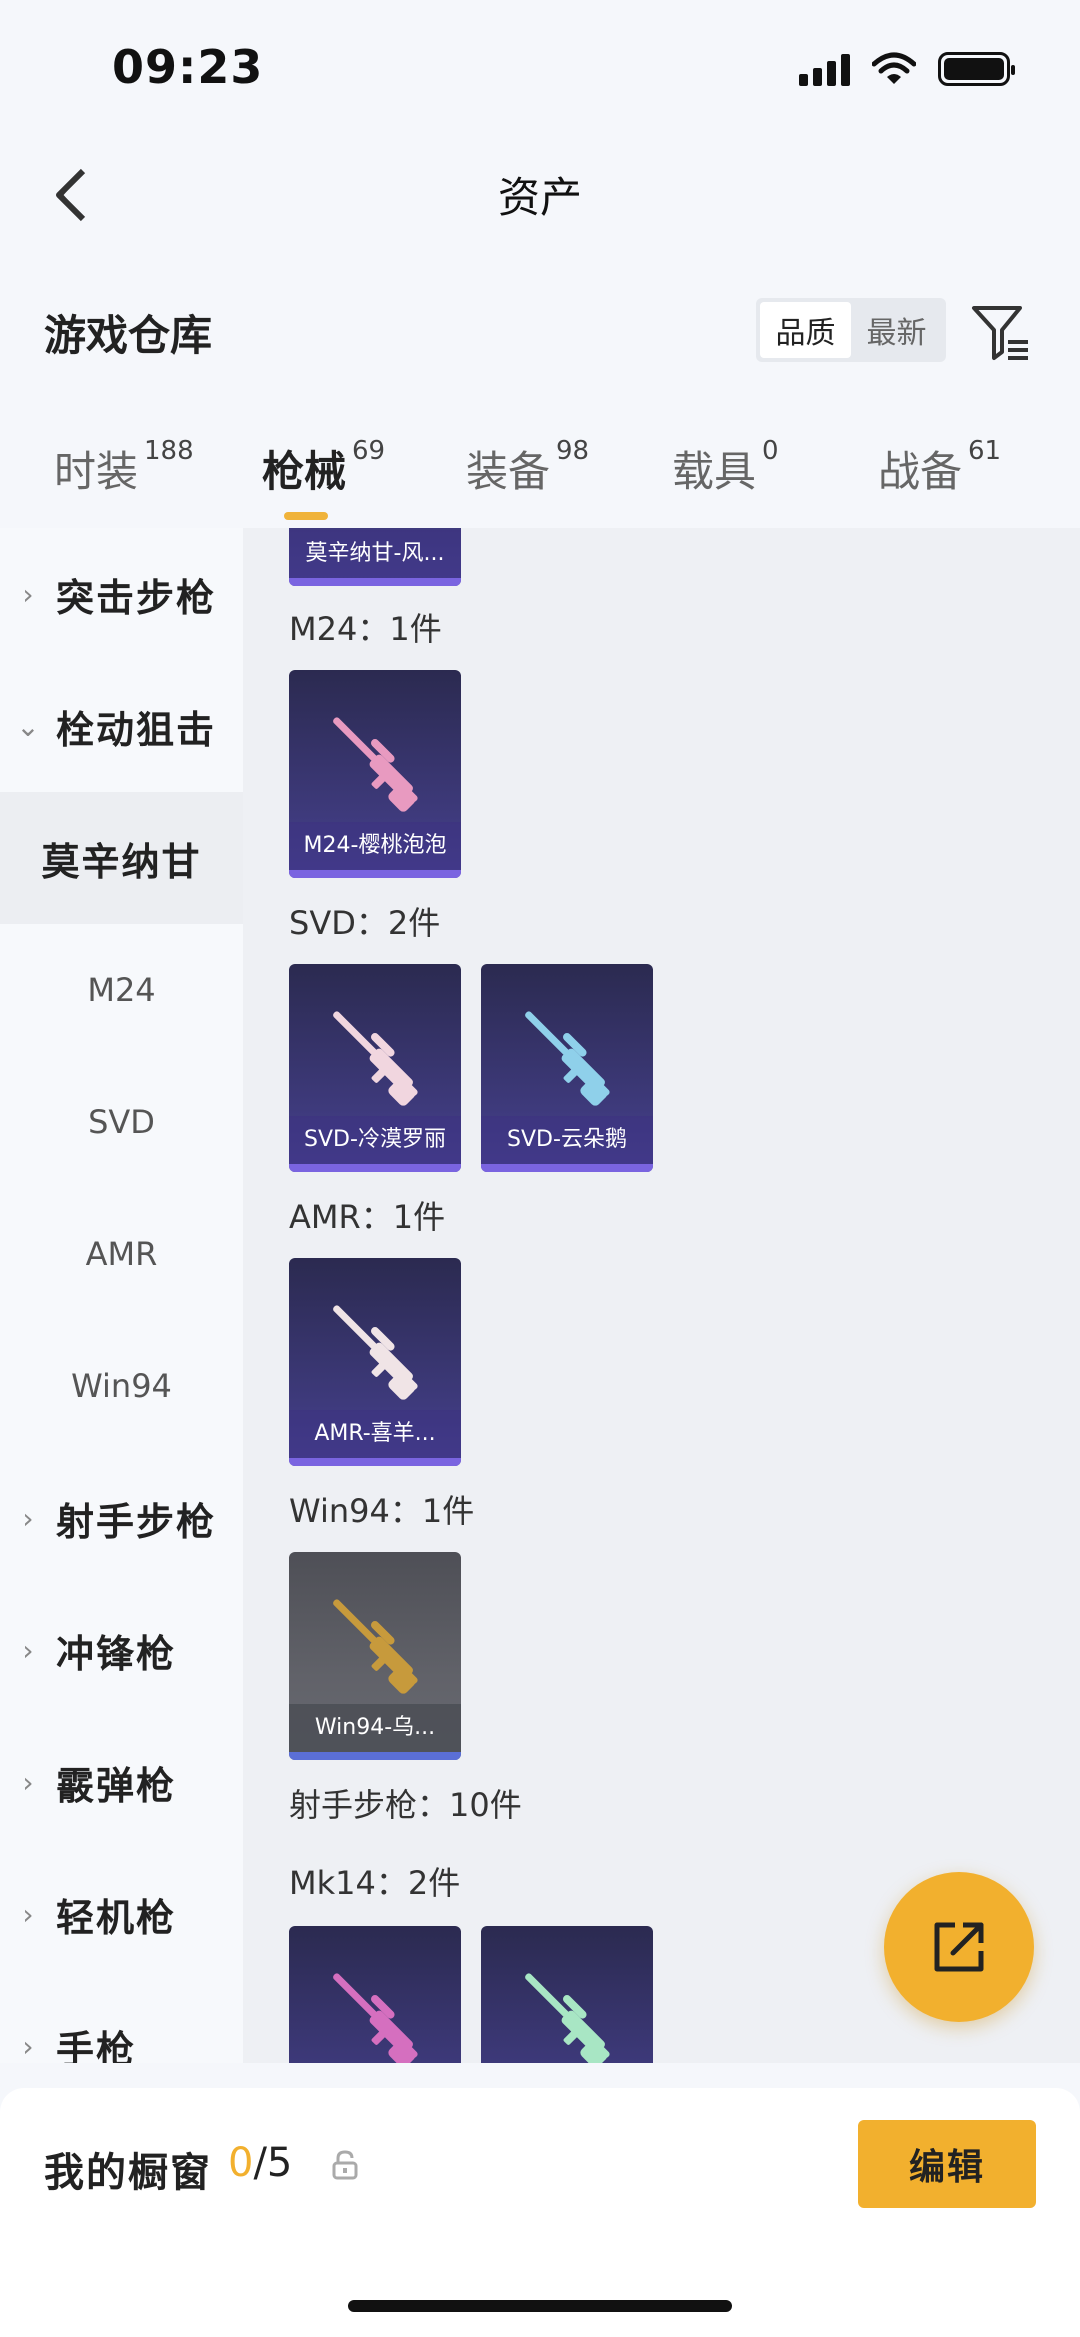  I want to click on sidebar-item-shotguns: › 霰弹枪, so click(121, 1782).